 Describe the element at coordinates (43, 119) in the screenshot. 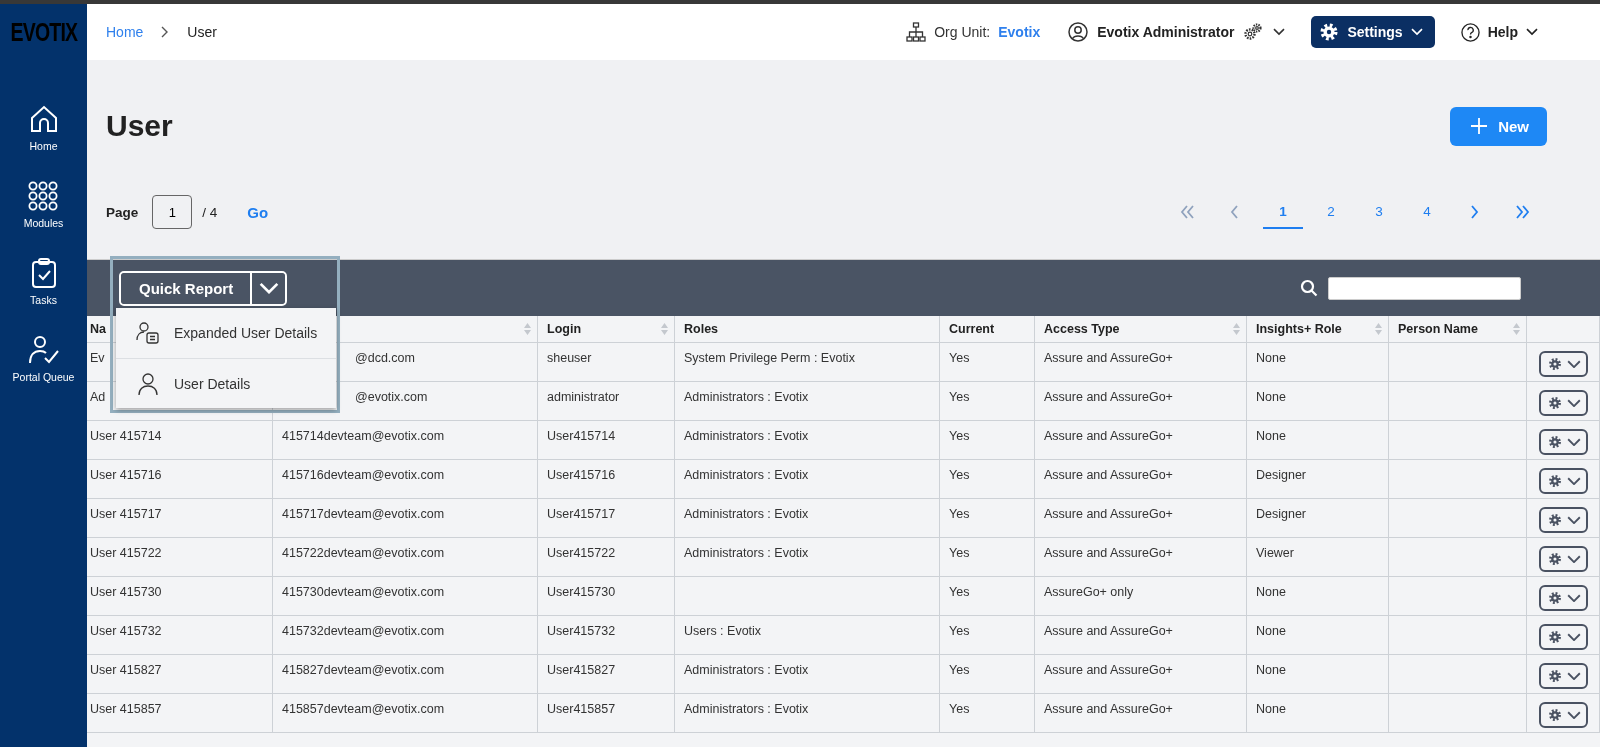

I see `home-icon` at that location.